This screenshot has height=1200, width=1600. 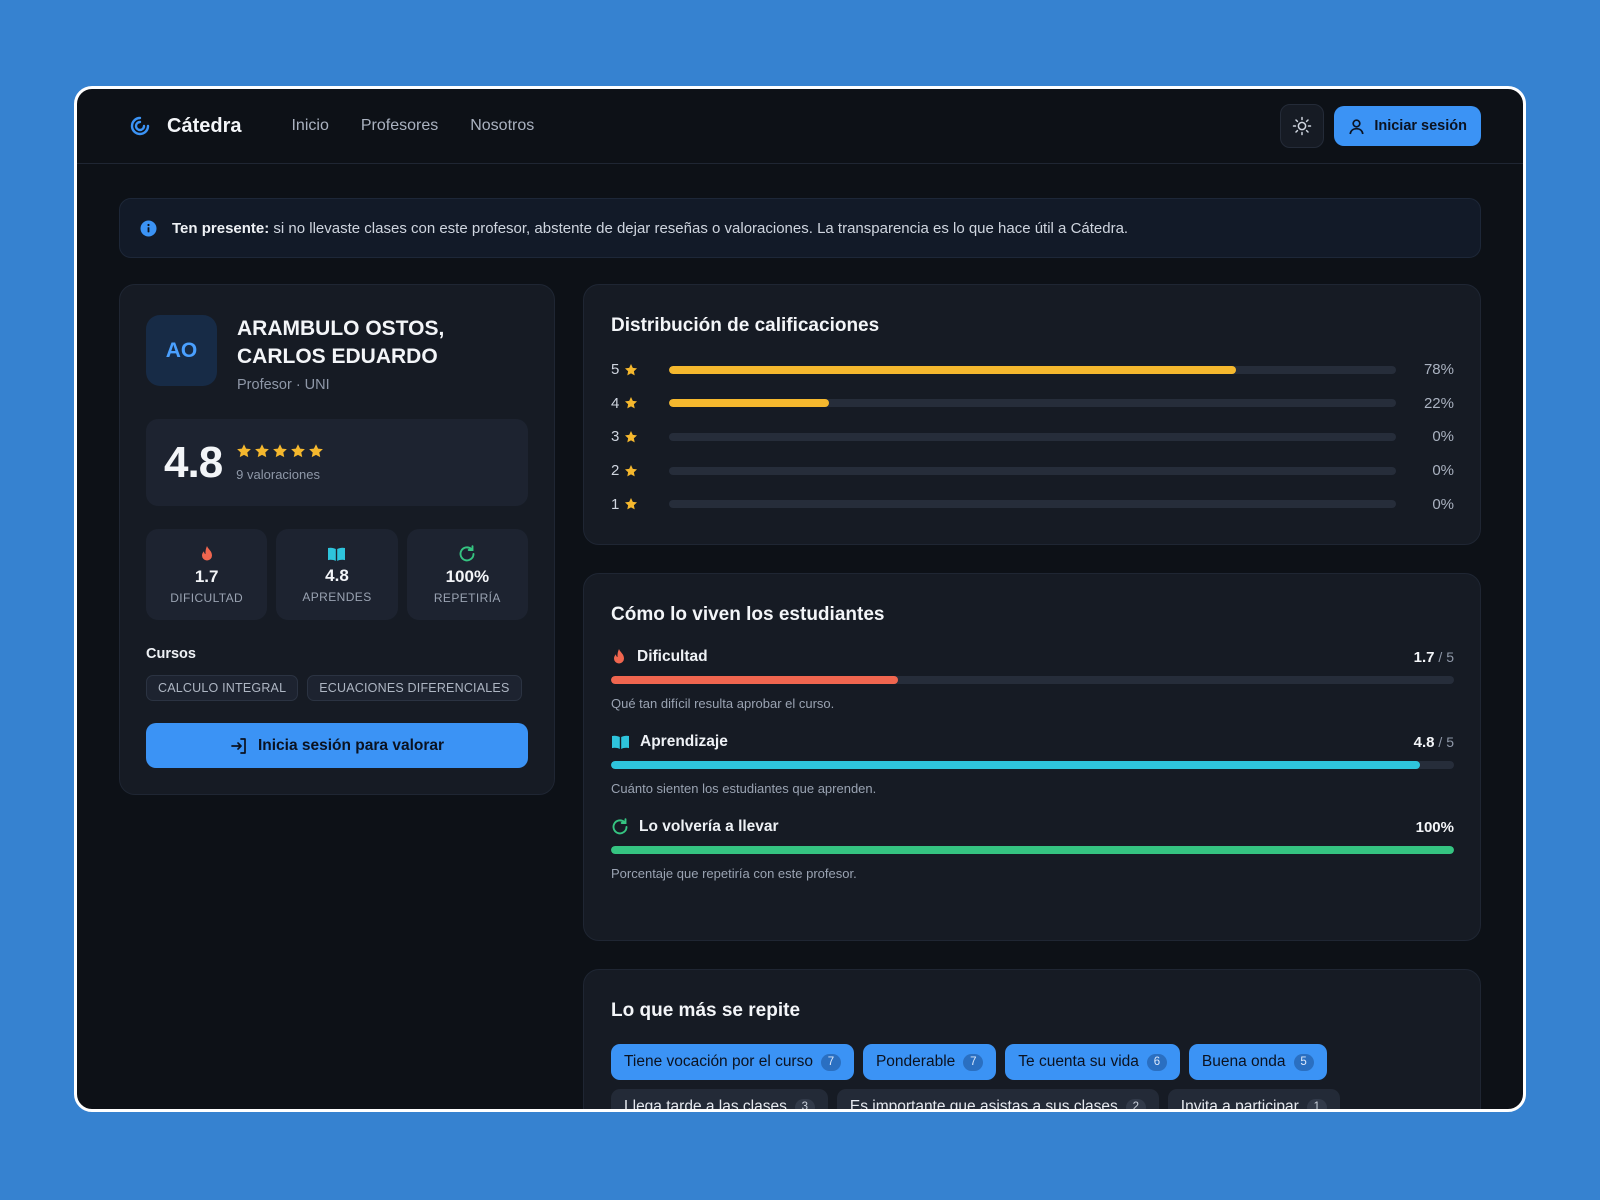 I want to click on info-icon, so click(x=148, y=228).